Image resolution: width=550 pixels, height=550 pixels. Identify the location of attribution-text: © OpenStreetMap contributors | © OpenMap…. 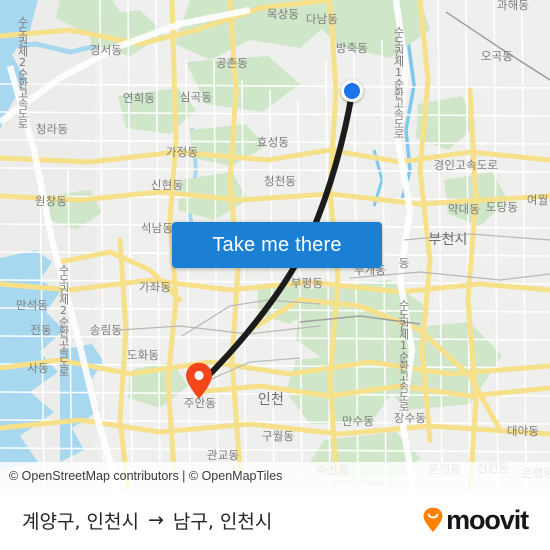
(146, 476).